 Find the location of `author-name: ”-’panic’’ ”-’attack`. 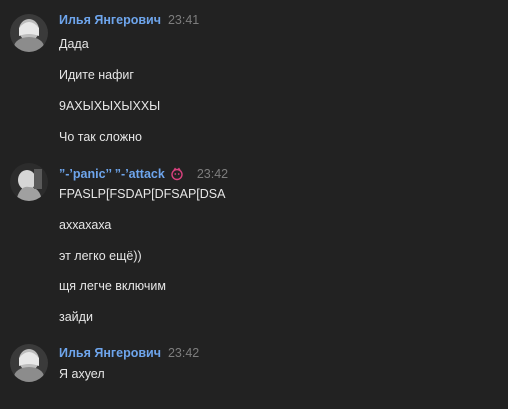

author-name: ”-’panic’’ ”-’attack is located at coordinates (112, 174).